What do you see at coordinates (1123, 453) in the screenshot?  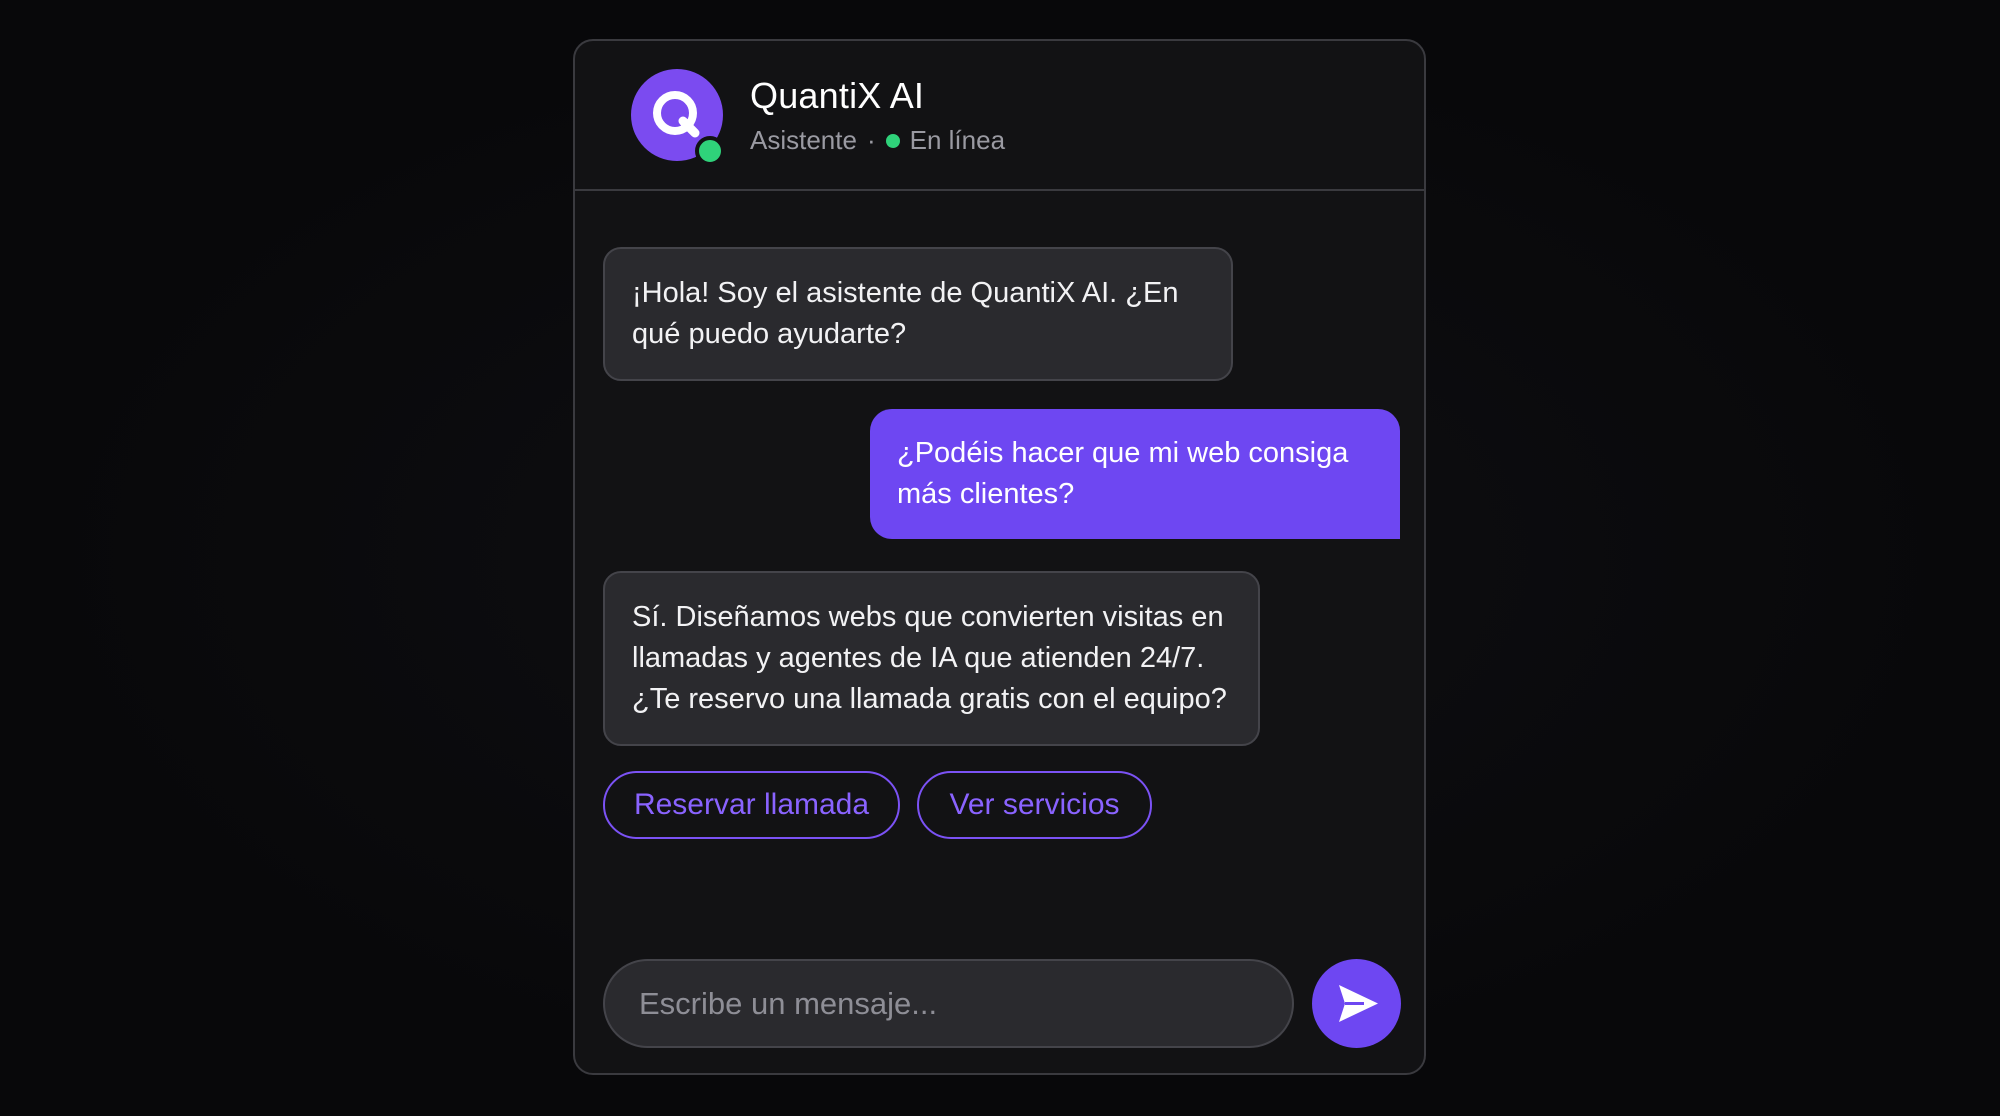 I see `message-line: ¿Podéis hacer que mi web consiga` at bounding box center [1123, 453].